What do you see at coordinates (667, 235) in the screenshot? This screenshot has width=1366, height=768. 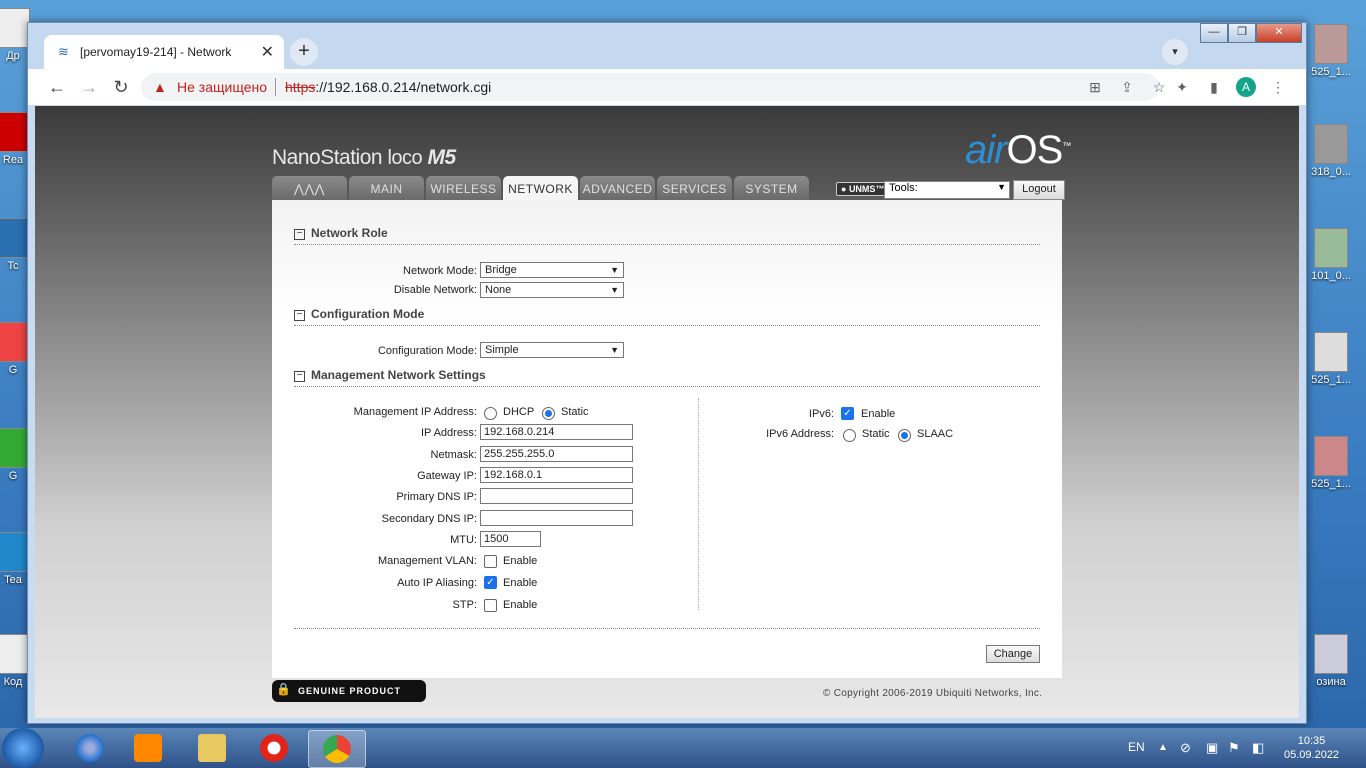 I see `section-network-role: − Network Role` at bounding box center [667, 235].